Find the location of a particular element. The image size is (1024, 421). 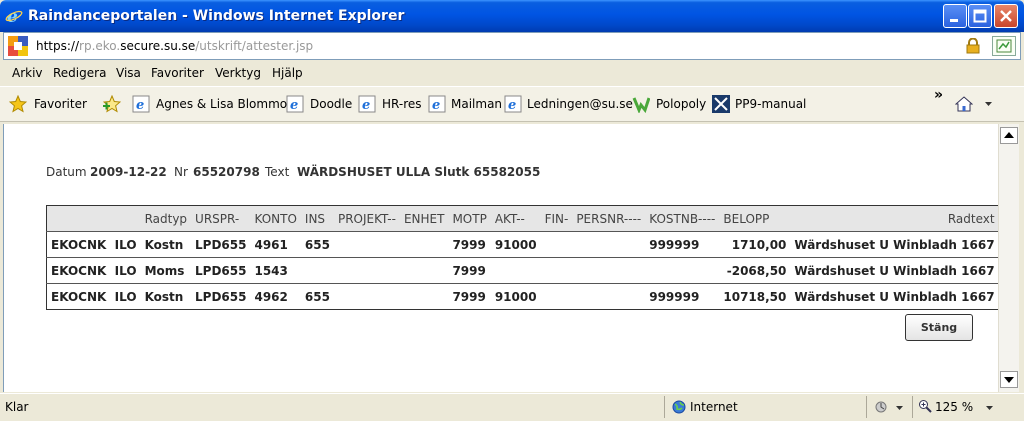

close-icon is located at coordinates (1006, 16).